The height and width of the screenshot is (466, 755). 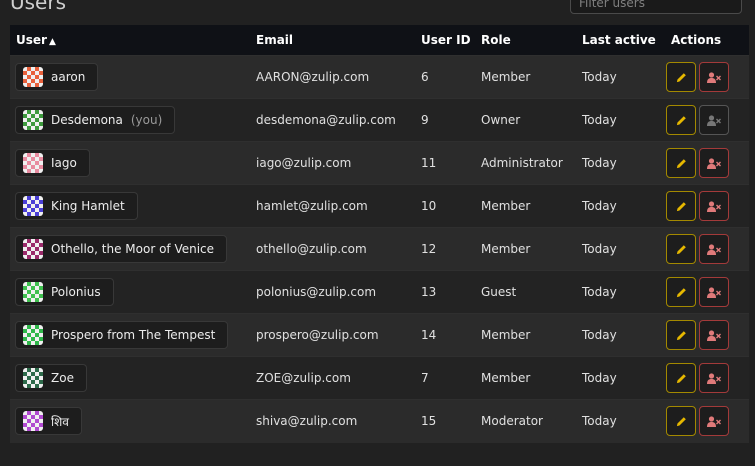 What do you see at coordinates (64, 292) in the screenshot?
I see `user-pill: Polonius` at bounding box center [64, 292].